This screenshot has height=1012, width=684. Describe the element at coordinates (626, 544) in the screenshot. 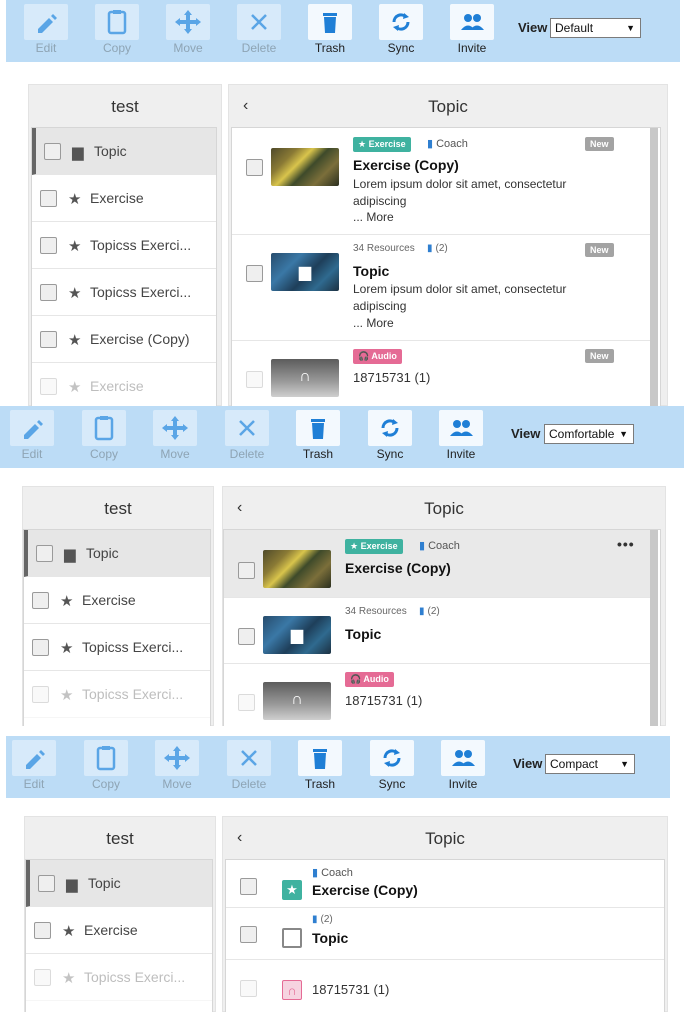

I see `more-options-icon: •••` at that location.